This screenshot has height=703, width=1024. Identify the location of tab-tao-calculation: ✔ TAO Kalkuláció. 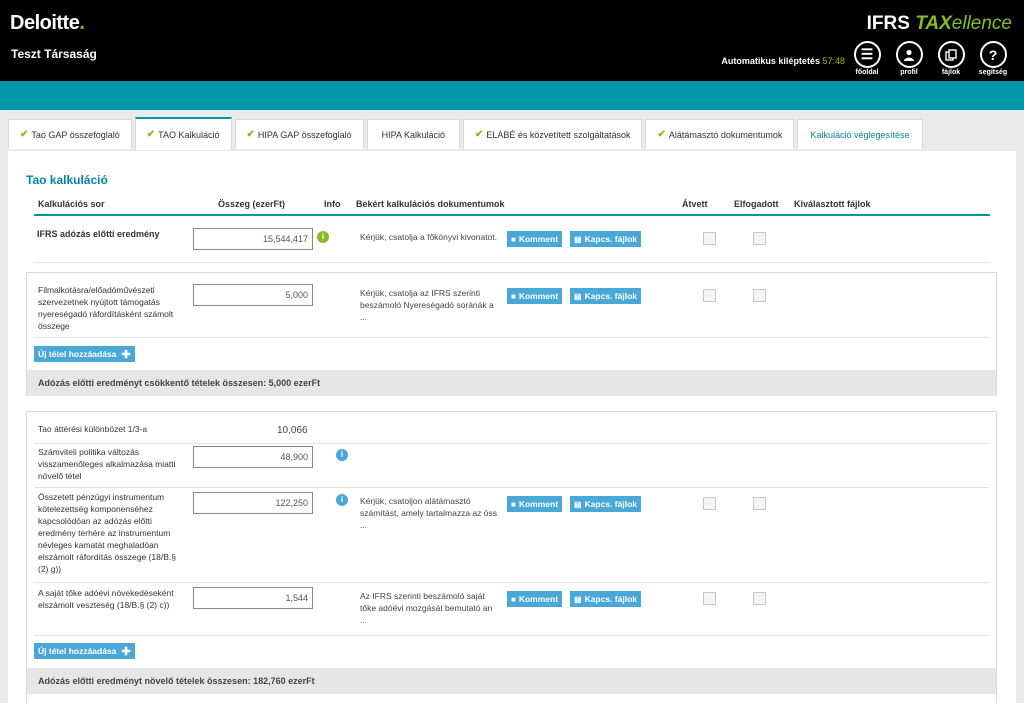
(183, 133).